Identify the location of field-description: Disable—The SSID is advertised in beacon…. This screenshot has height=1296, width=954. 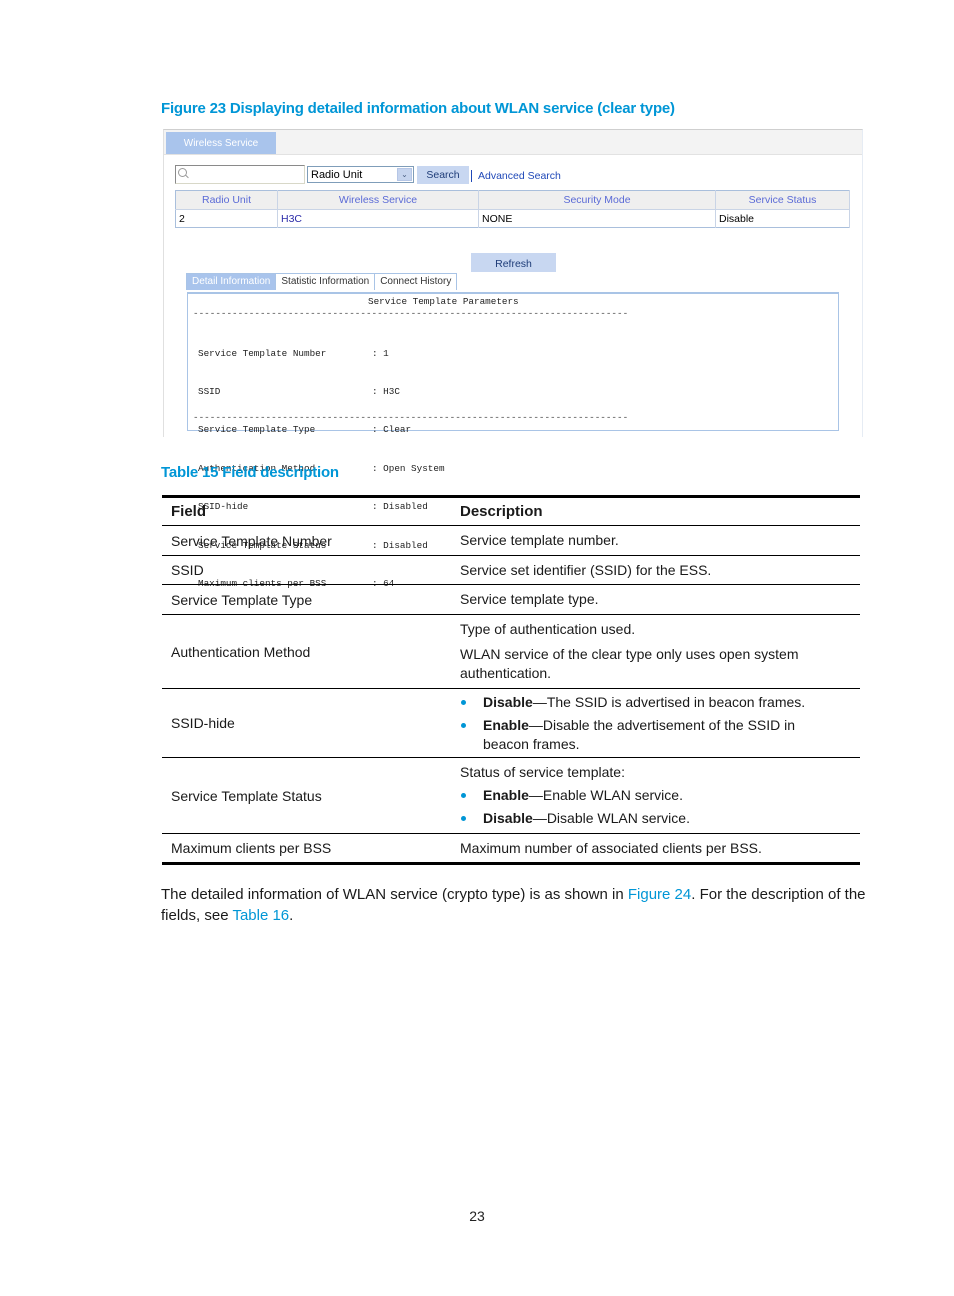
(655, 723).